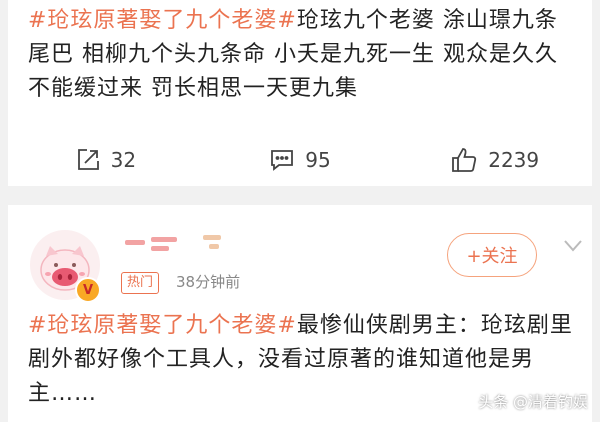 The height and width of the screenshot is (422, 600). I want to click on chevron-down-icon, so click(573, 246).